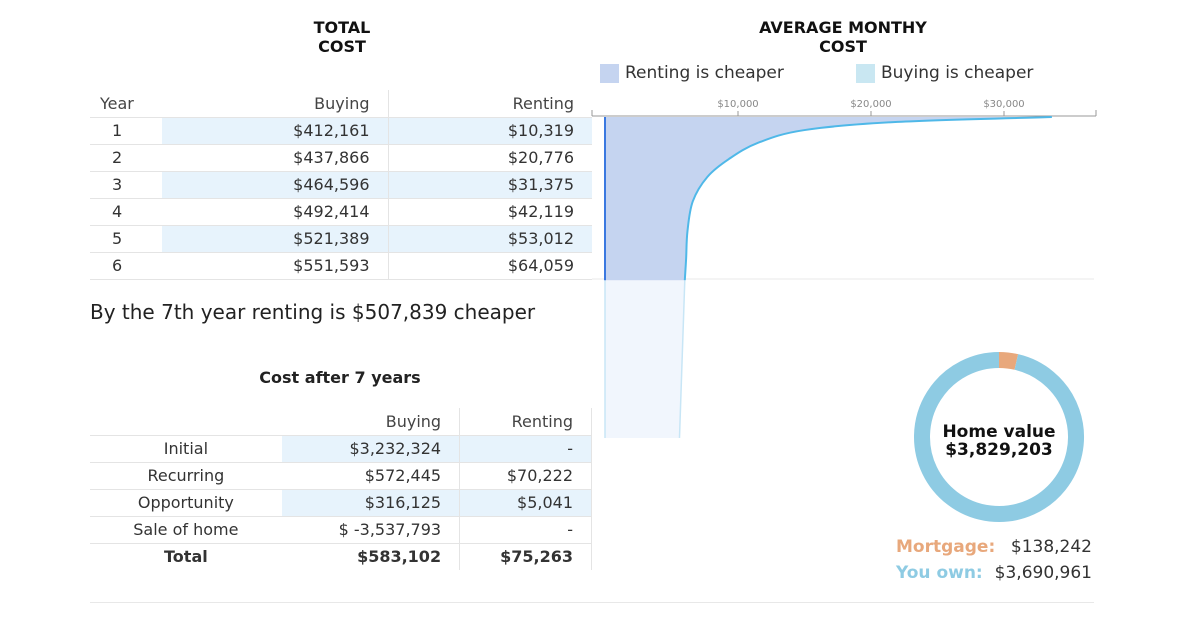 This screenshot has width=1200, height=630. I want to click on table-row: 3 $464,596 $31,375, so click(341, 184).